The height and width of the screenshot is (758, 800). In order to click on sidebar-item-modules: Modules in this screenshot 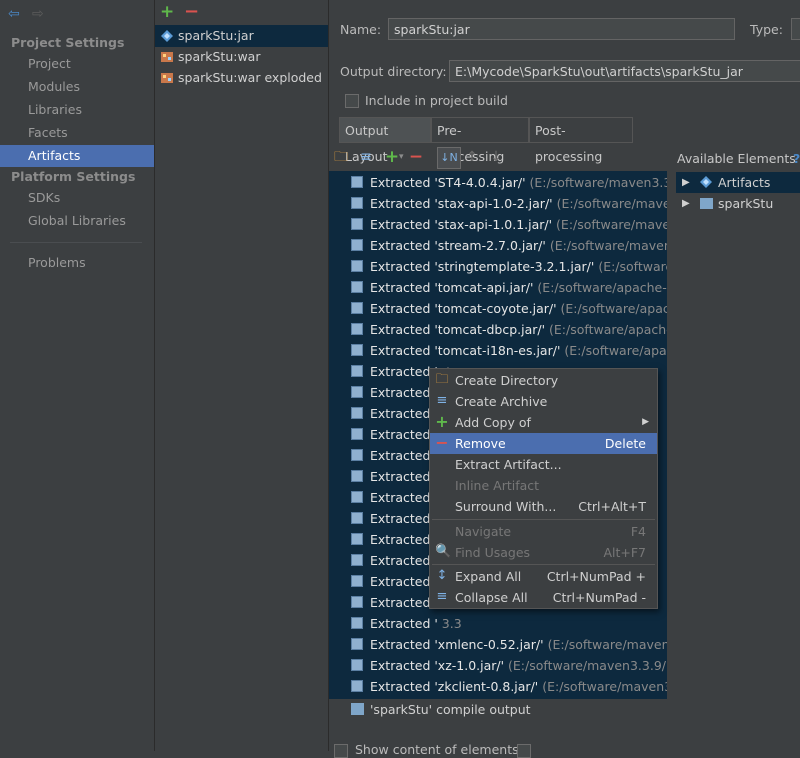, I will do `click(77, 87)`.